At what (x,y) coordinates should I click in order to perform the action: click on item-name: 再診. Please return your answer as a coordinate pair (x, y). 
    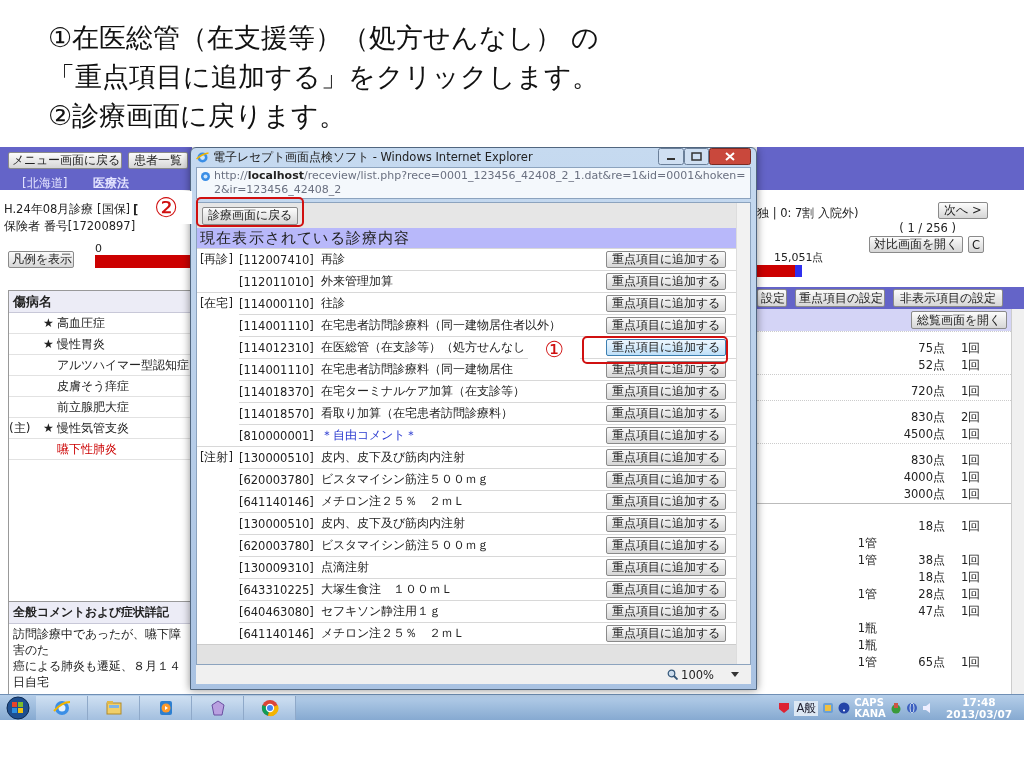
    Looking at the image, I should click on (333, 259).